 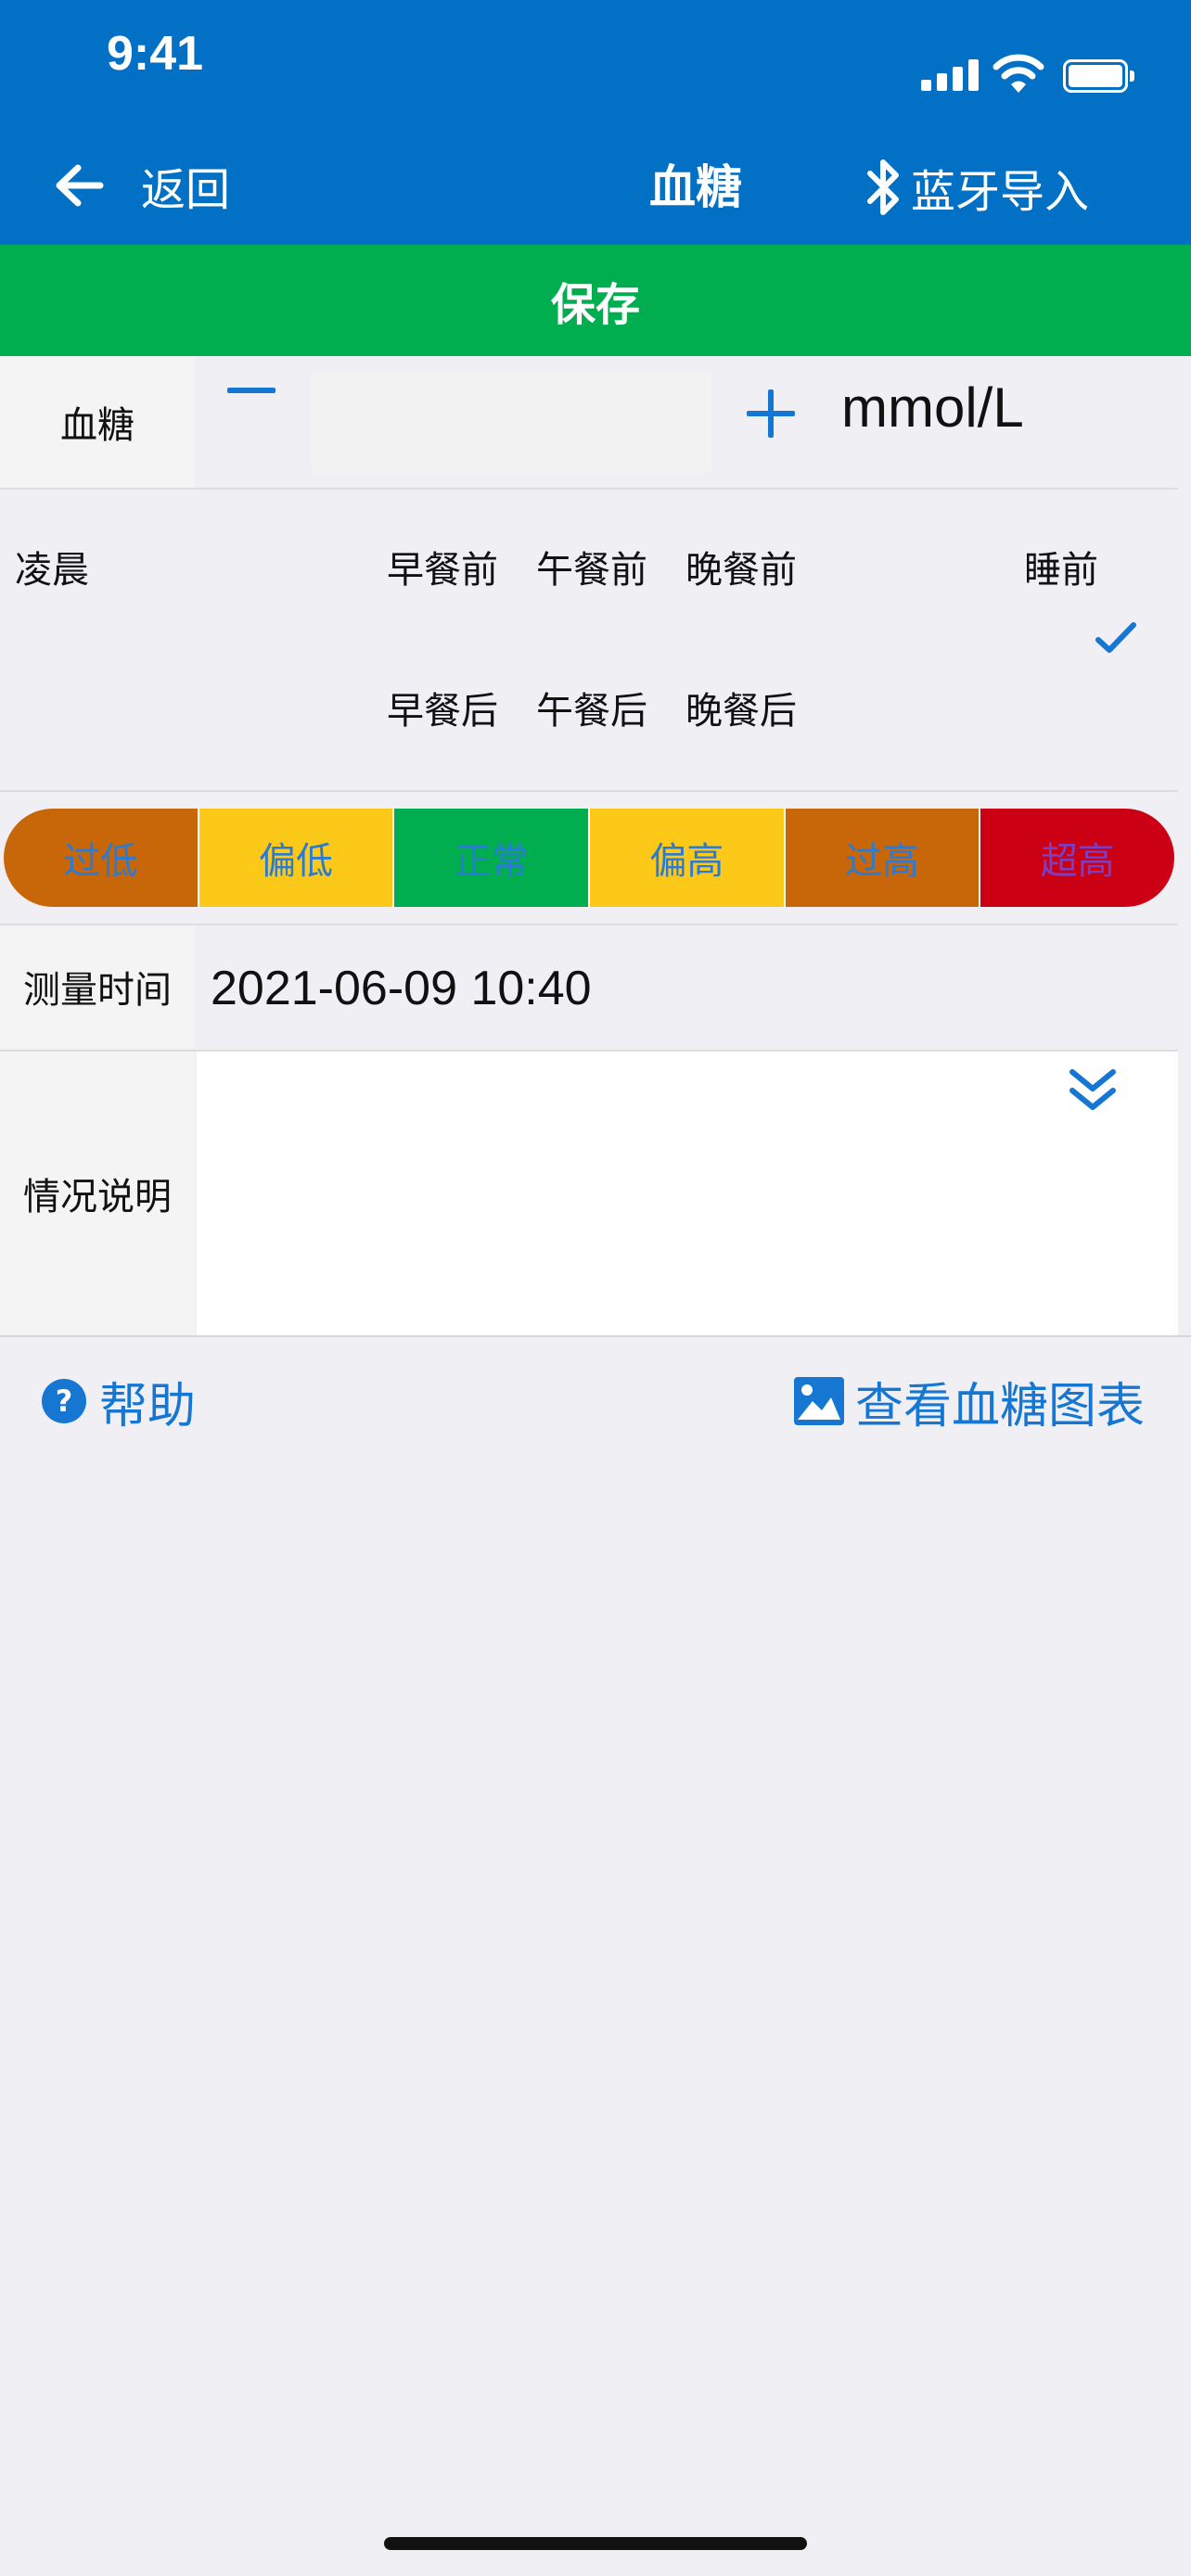 What do you see at coordinates (64, 1401) in the screenshot?
I see `help-icon: ?` at bounding box center [64, 1401].